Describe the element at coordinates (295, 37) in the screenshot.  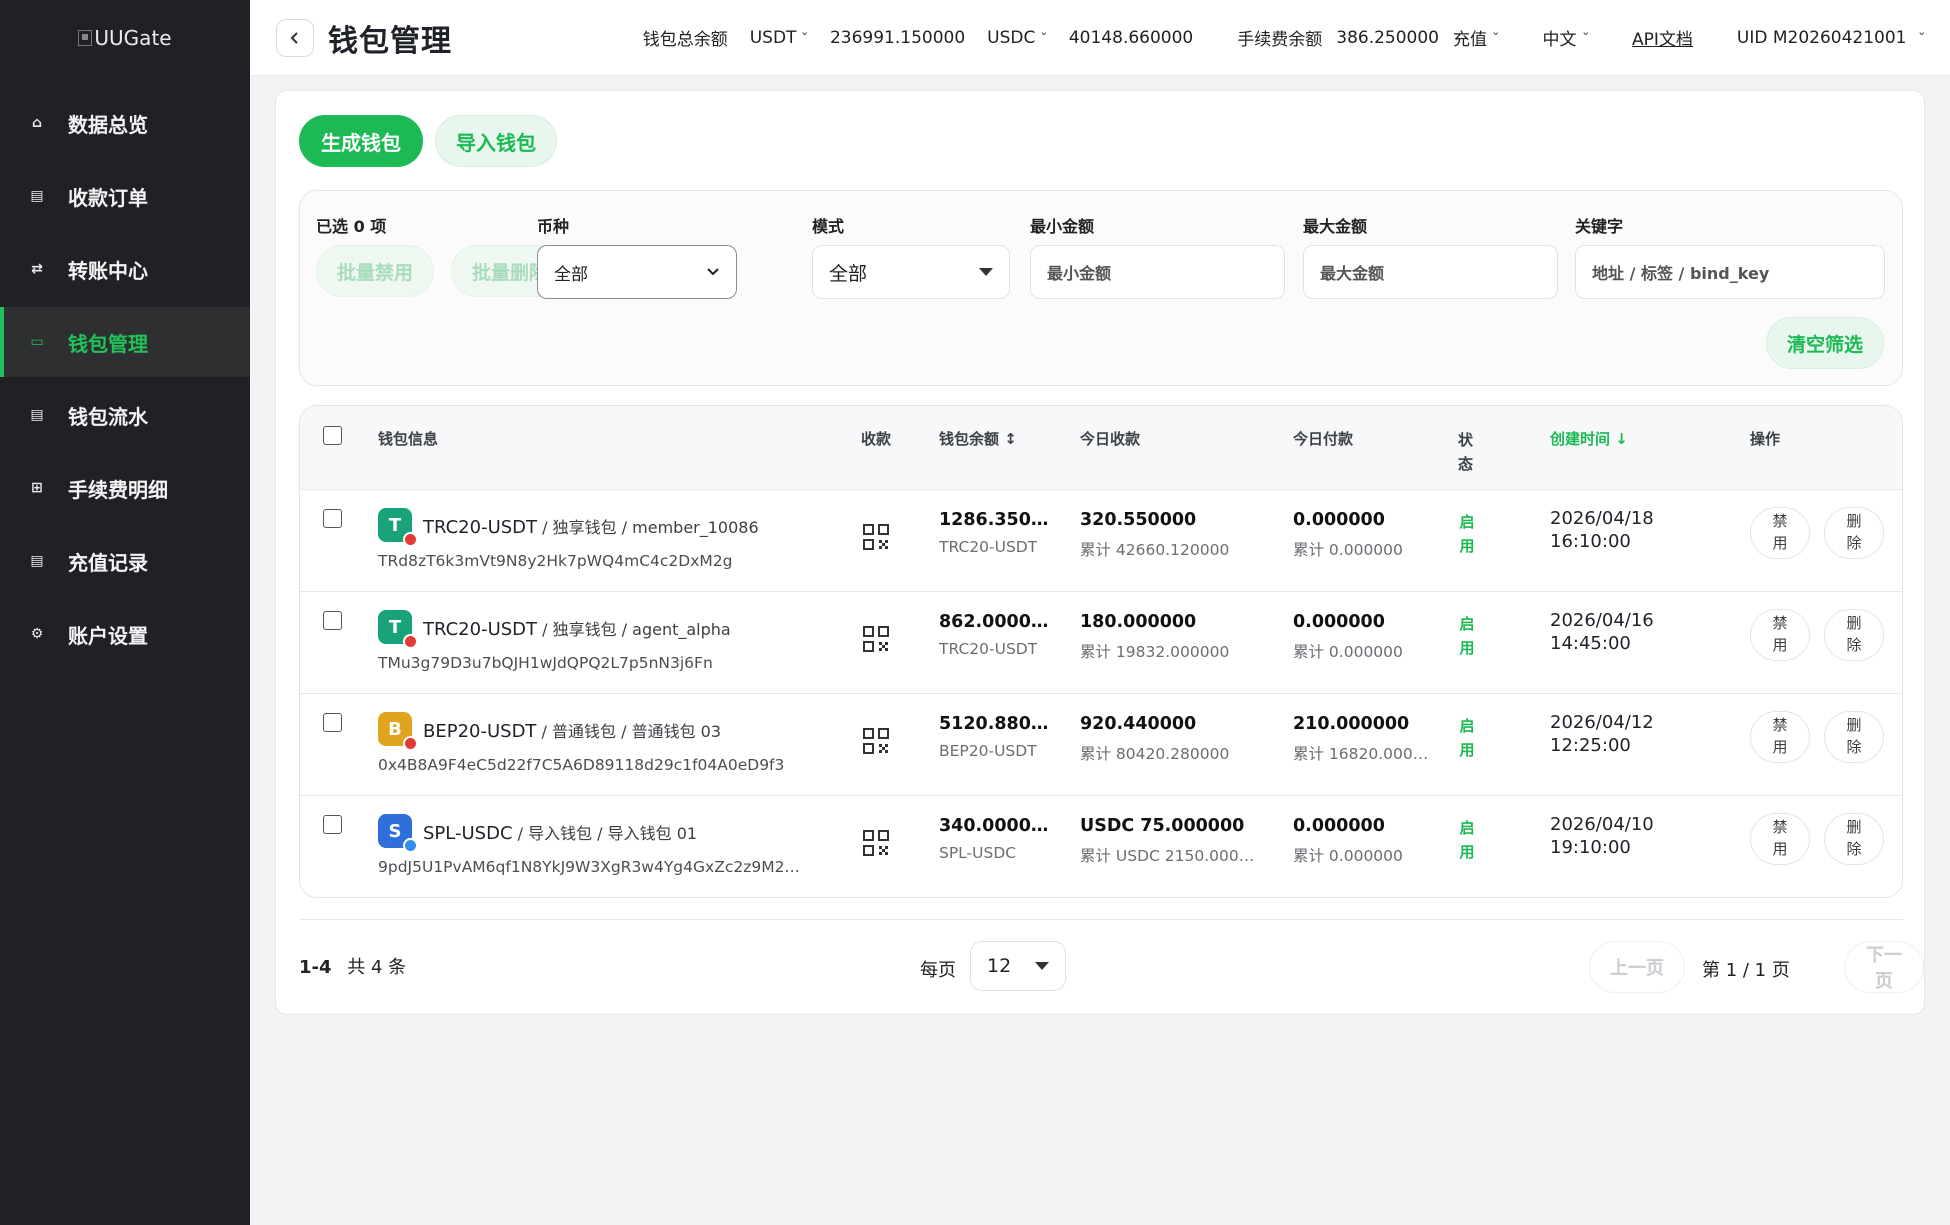
I see `back-button` at that location.